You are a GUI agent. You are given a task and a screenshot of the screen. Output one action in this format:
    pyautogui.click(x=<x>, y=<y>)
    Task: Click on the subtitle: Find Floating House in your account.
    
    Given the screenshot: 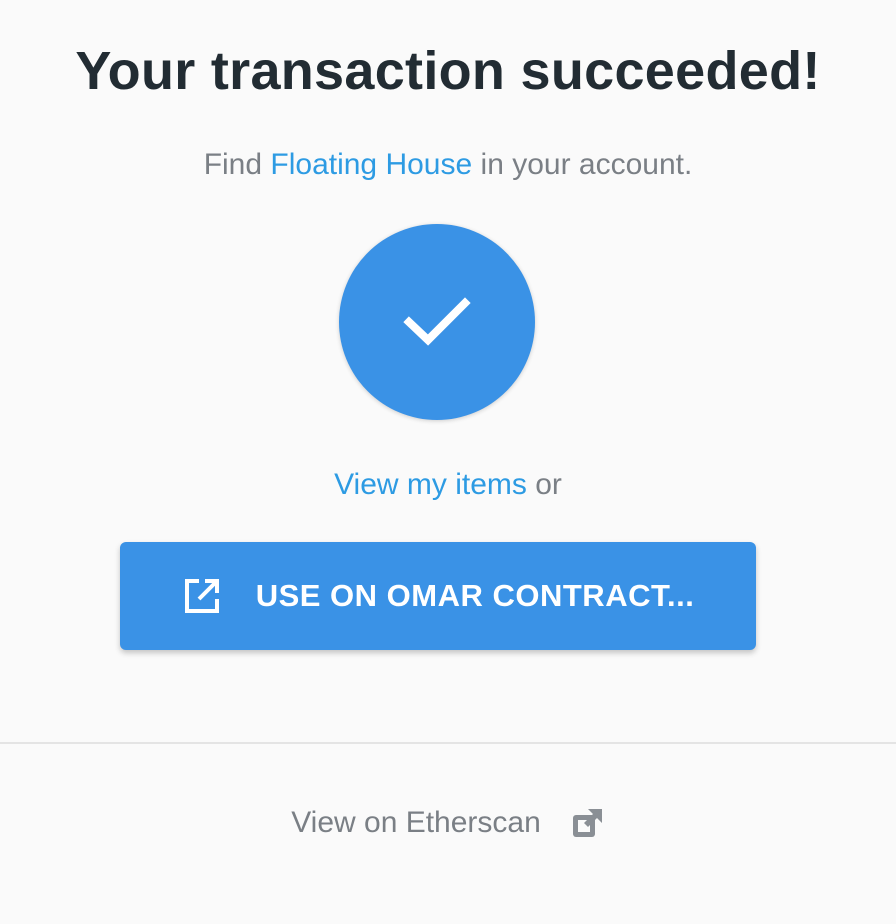 What is the action you would take?
    pyautogui.click(x=448, y=165)
    